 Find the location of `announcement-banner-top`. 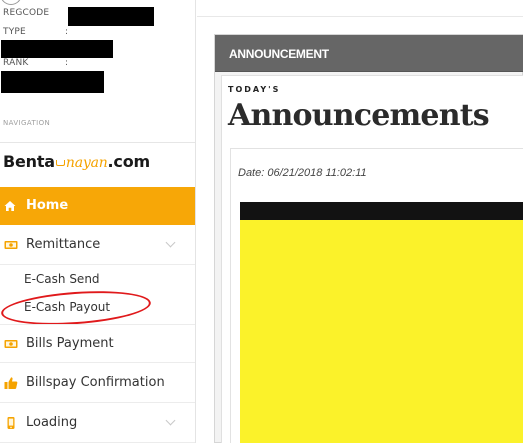

announcement-banner-top is located at coordinates (381, 211).